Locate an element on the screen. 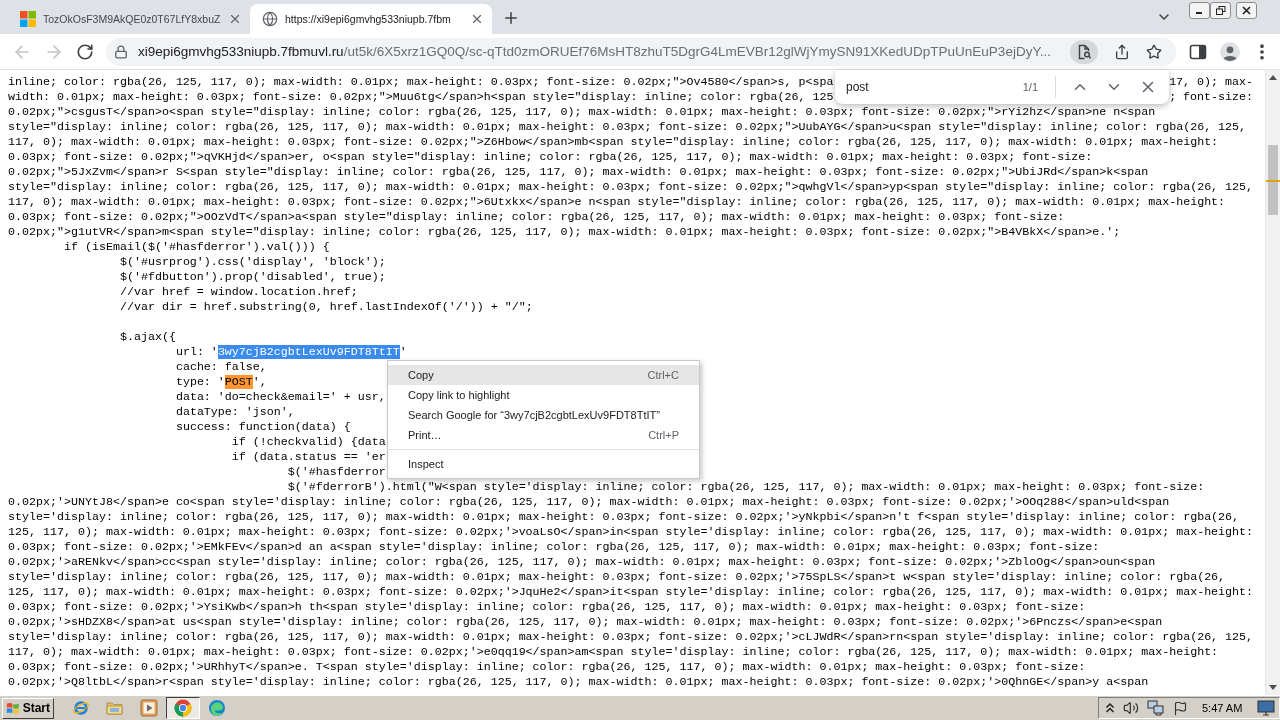  code-line: 0.03px; font-size: 0.02px;'>EMkFEv</span>d an a<span style='display: inline; color: rgba(26, 125, 117, 0); max-width: 0.01px; max-height: 0.03px; font-size: is located at coordinates (554, 547).